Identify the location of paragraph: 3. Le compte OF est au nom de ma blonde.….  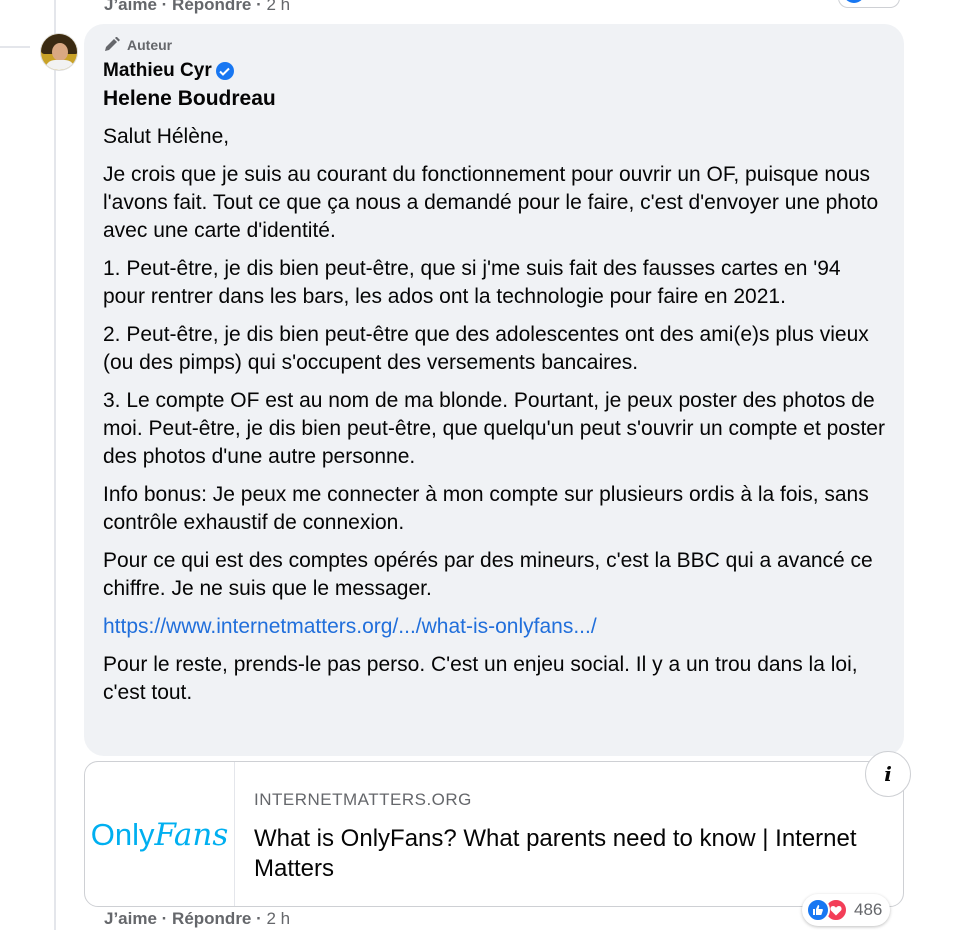
(494, 428).